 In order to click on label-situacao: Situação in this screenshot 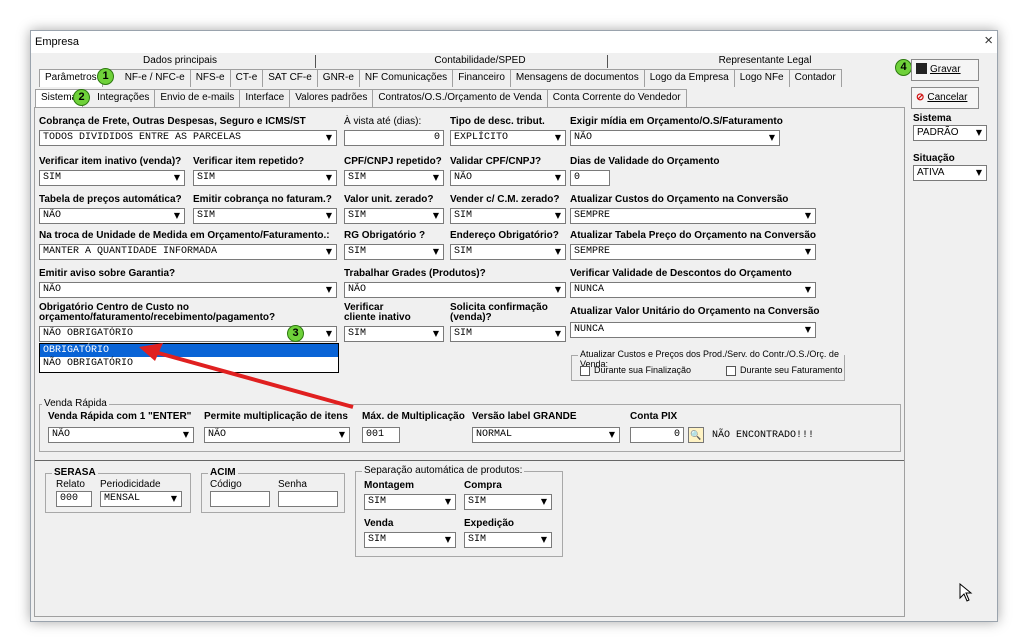, I will do `click(934, 158)`.